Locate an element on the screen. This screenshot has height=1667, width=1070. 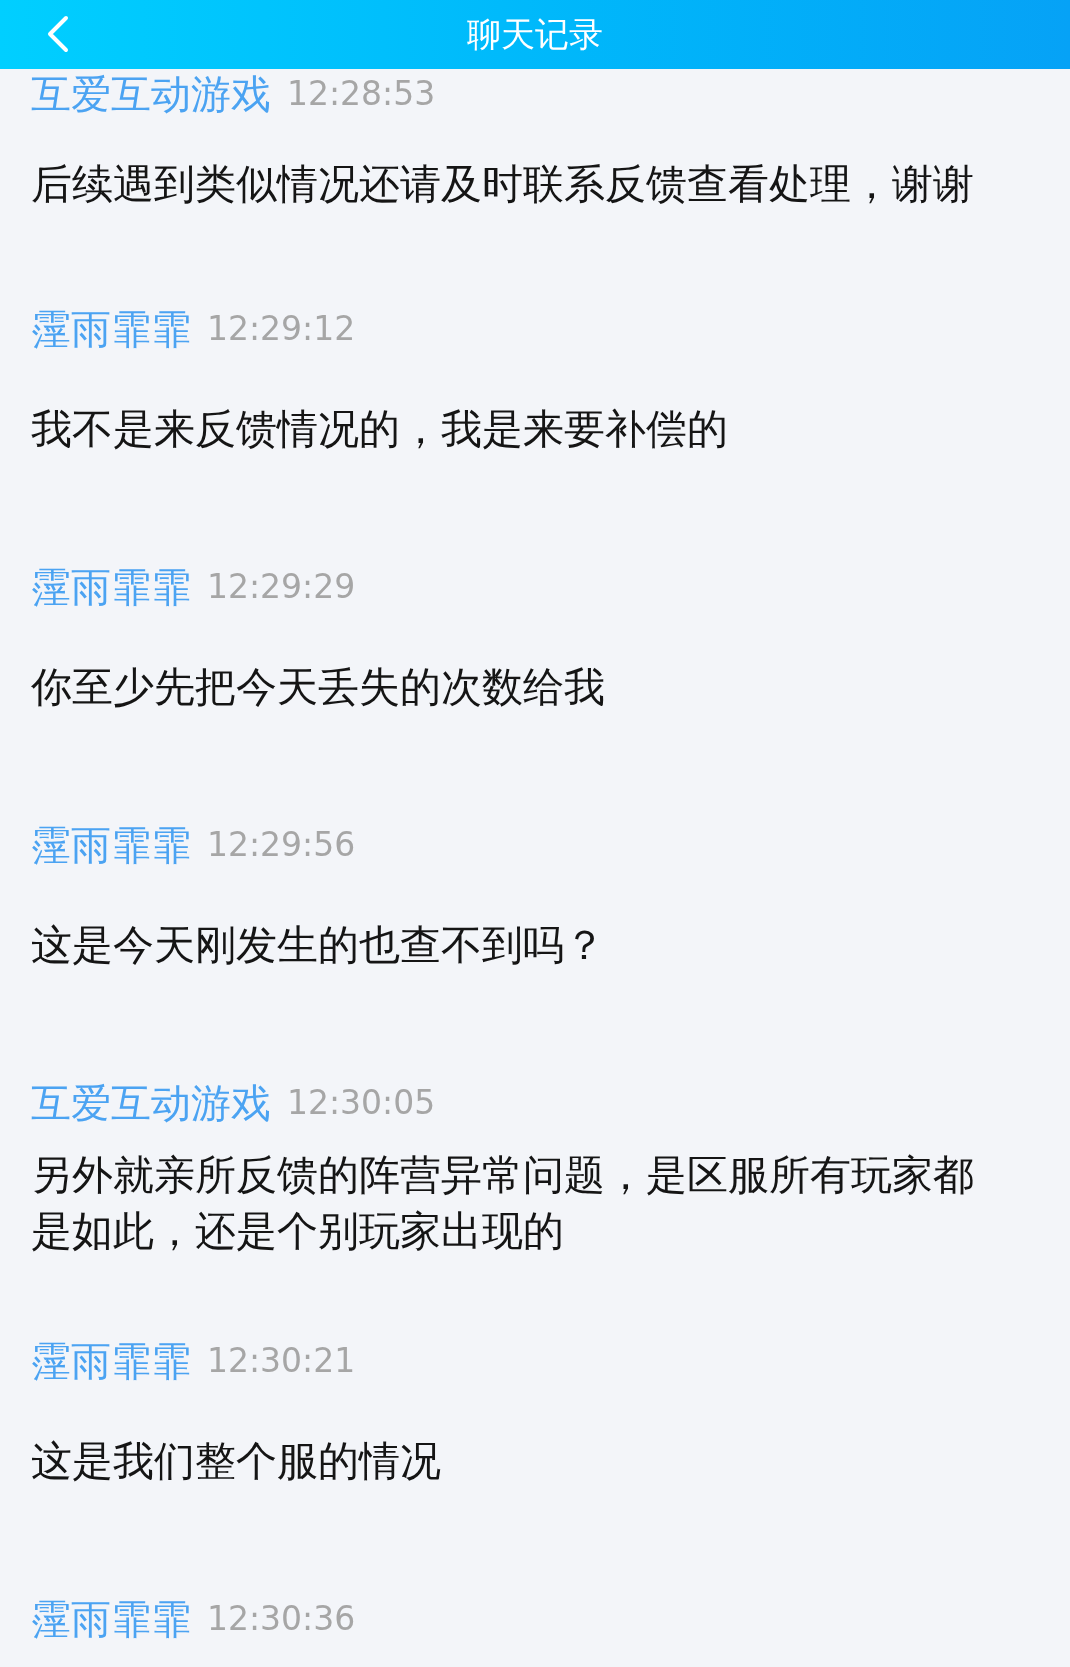
message-time: 12:28:53 is located at coordinates (361, 94).